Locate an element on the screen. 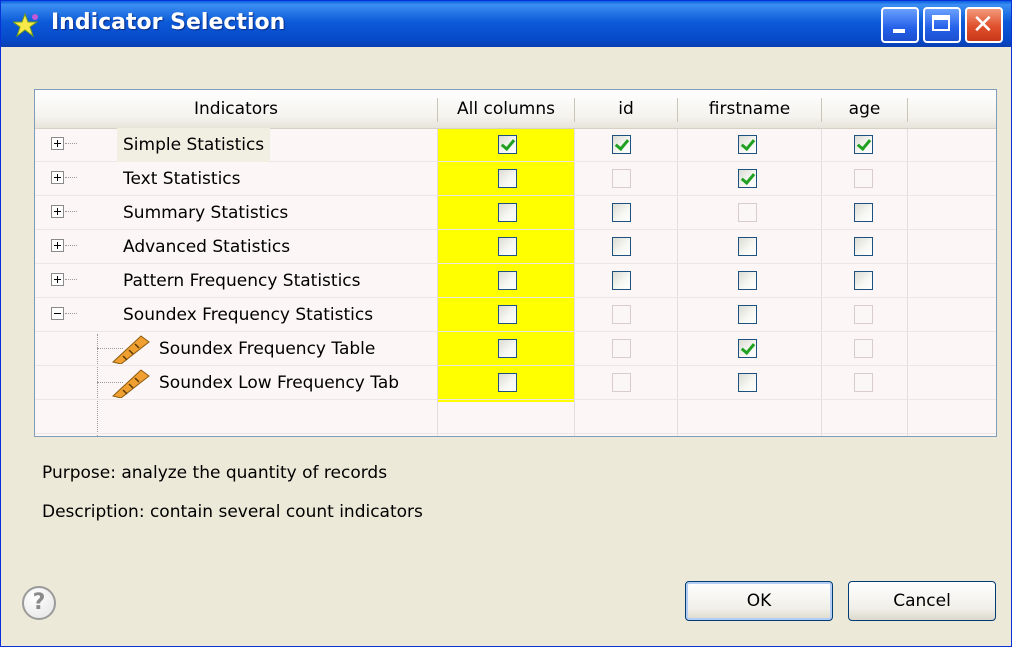 The height and width of the screenshot is (647, 1012). row-label: Soundex Low Frequency Tab is located at coordinates (279, 383).